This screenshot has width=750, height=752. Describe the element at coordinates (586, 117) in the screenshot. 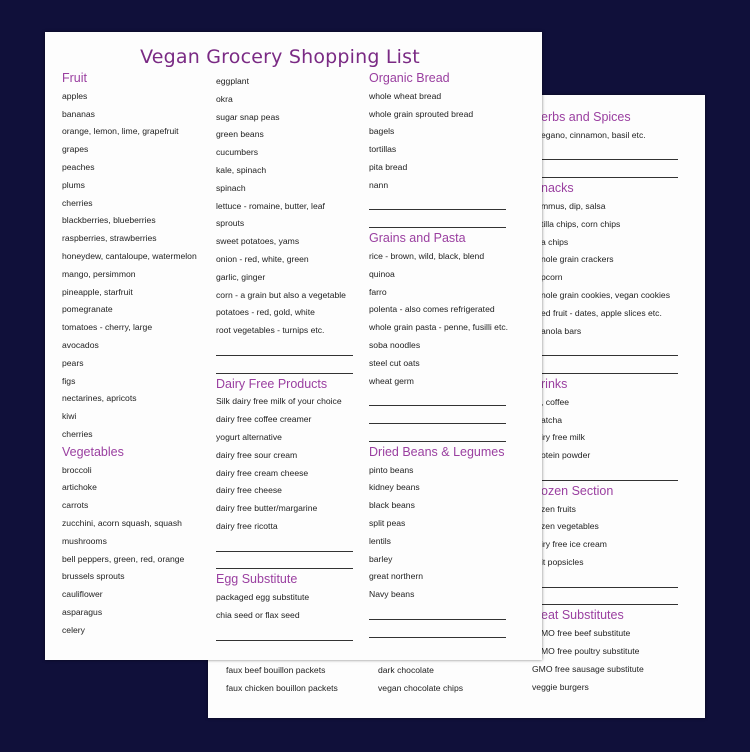

I see `section-heading: erbs and Spices` at that location.